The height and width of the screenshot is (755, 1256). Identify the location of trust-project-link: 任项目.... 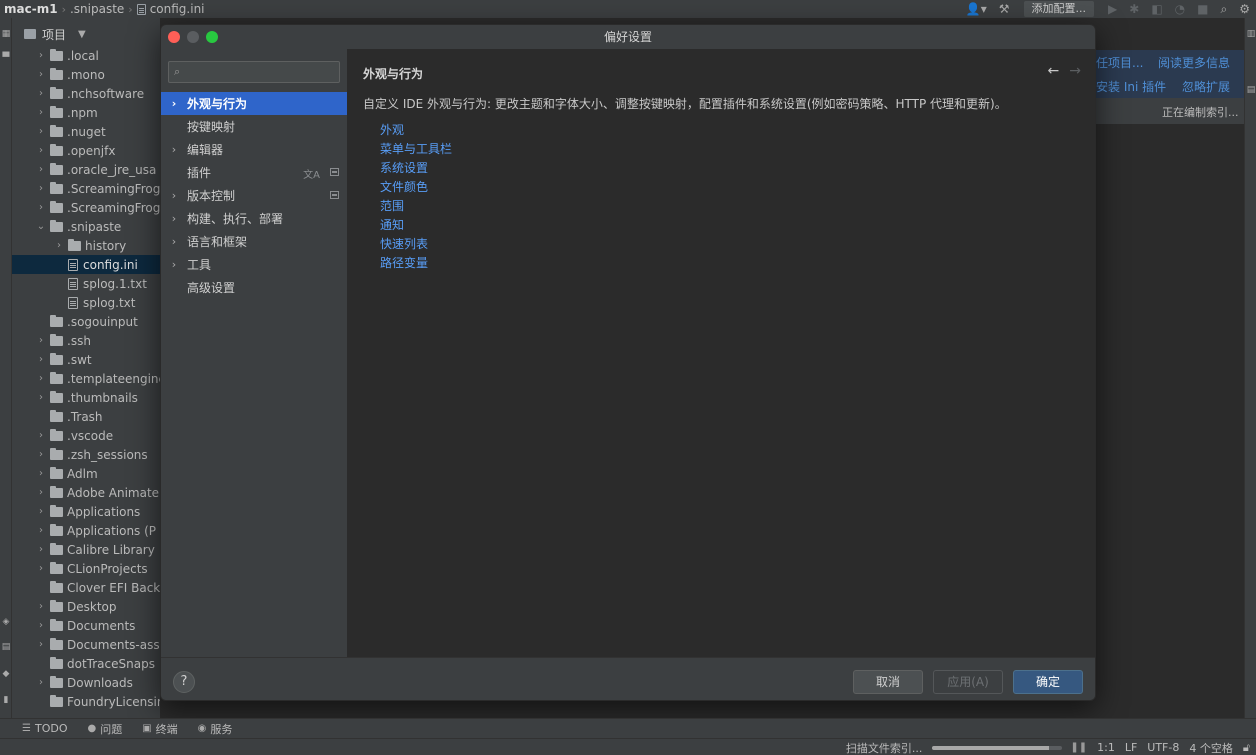
(1119, 62).